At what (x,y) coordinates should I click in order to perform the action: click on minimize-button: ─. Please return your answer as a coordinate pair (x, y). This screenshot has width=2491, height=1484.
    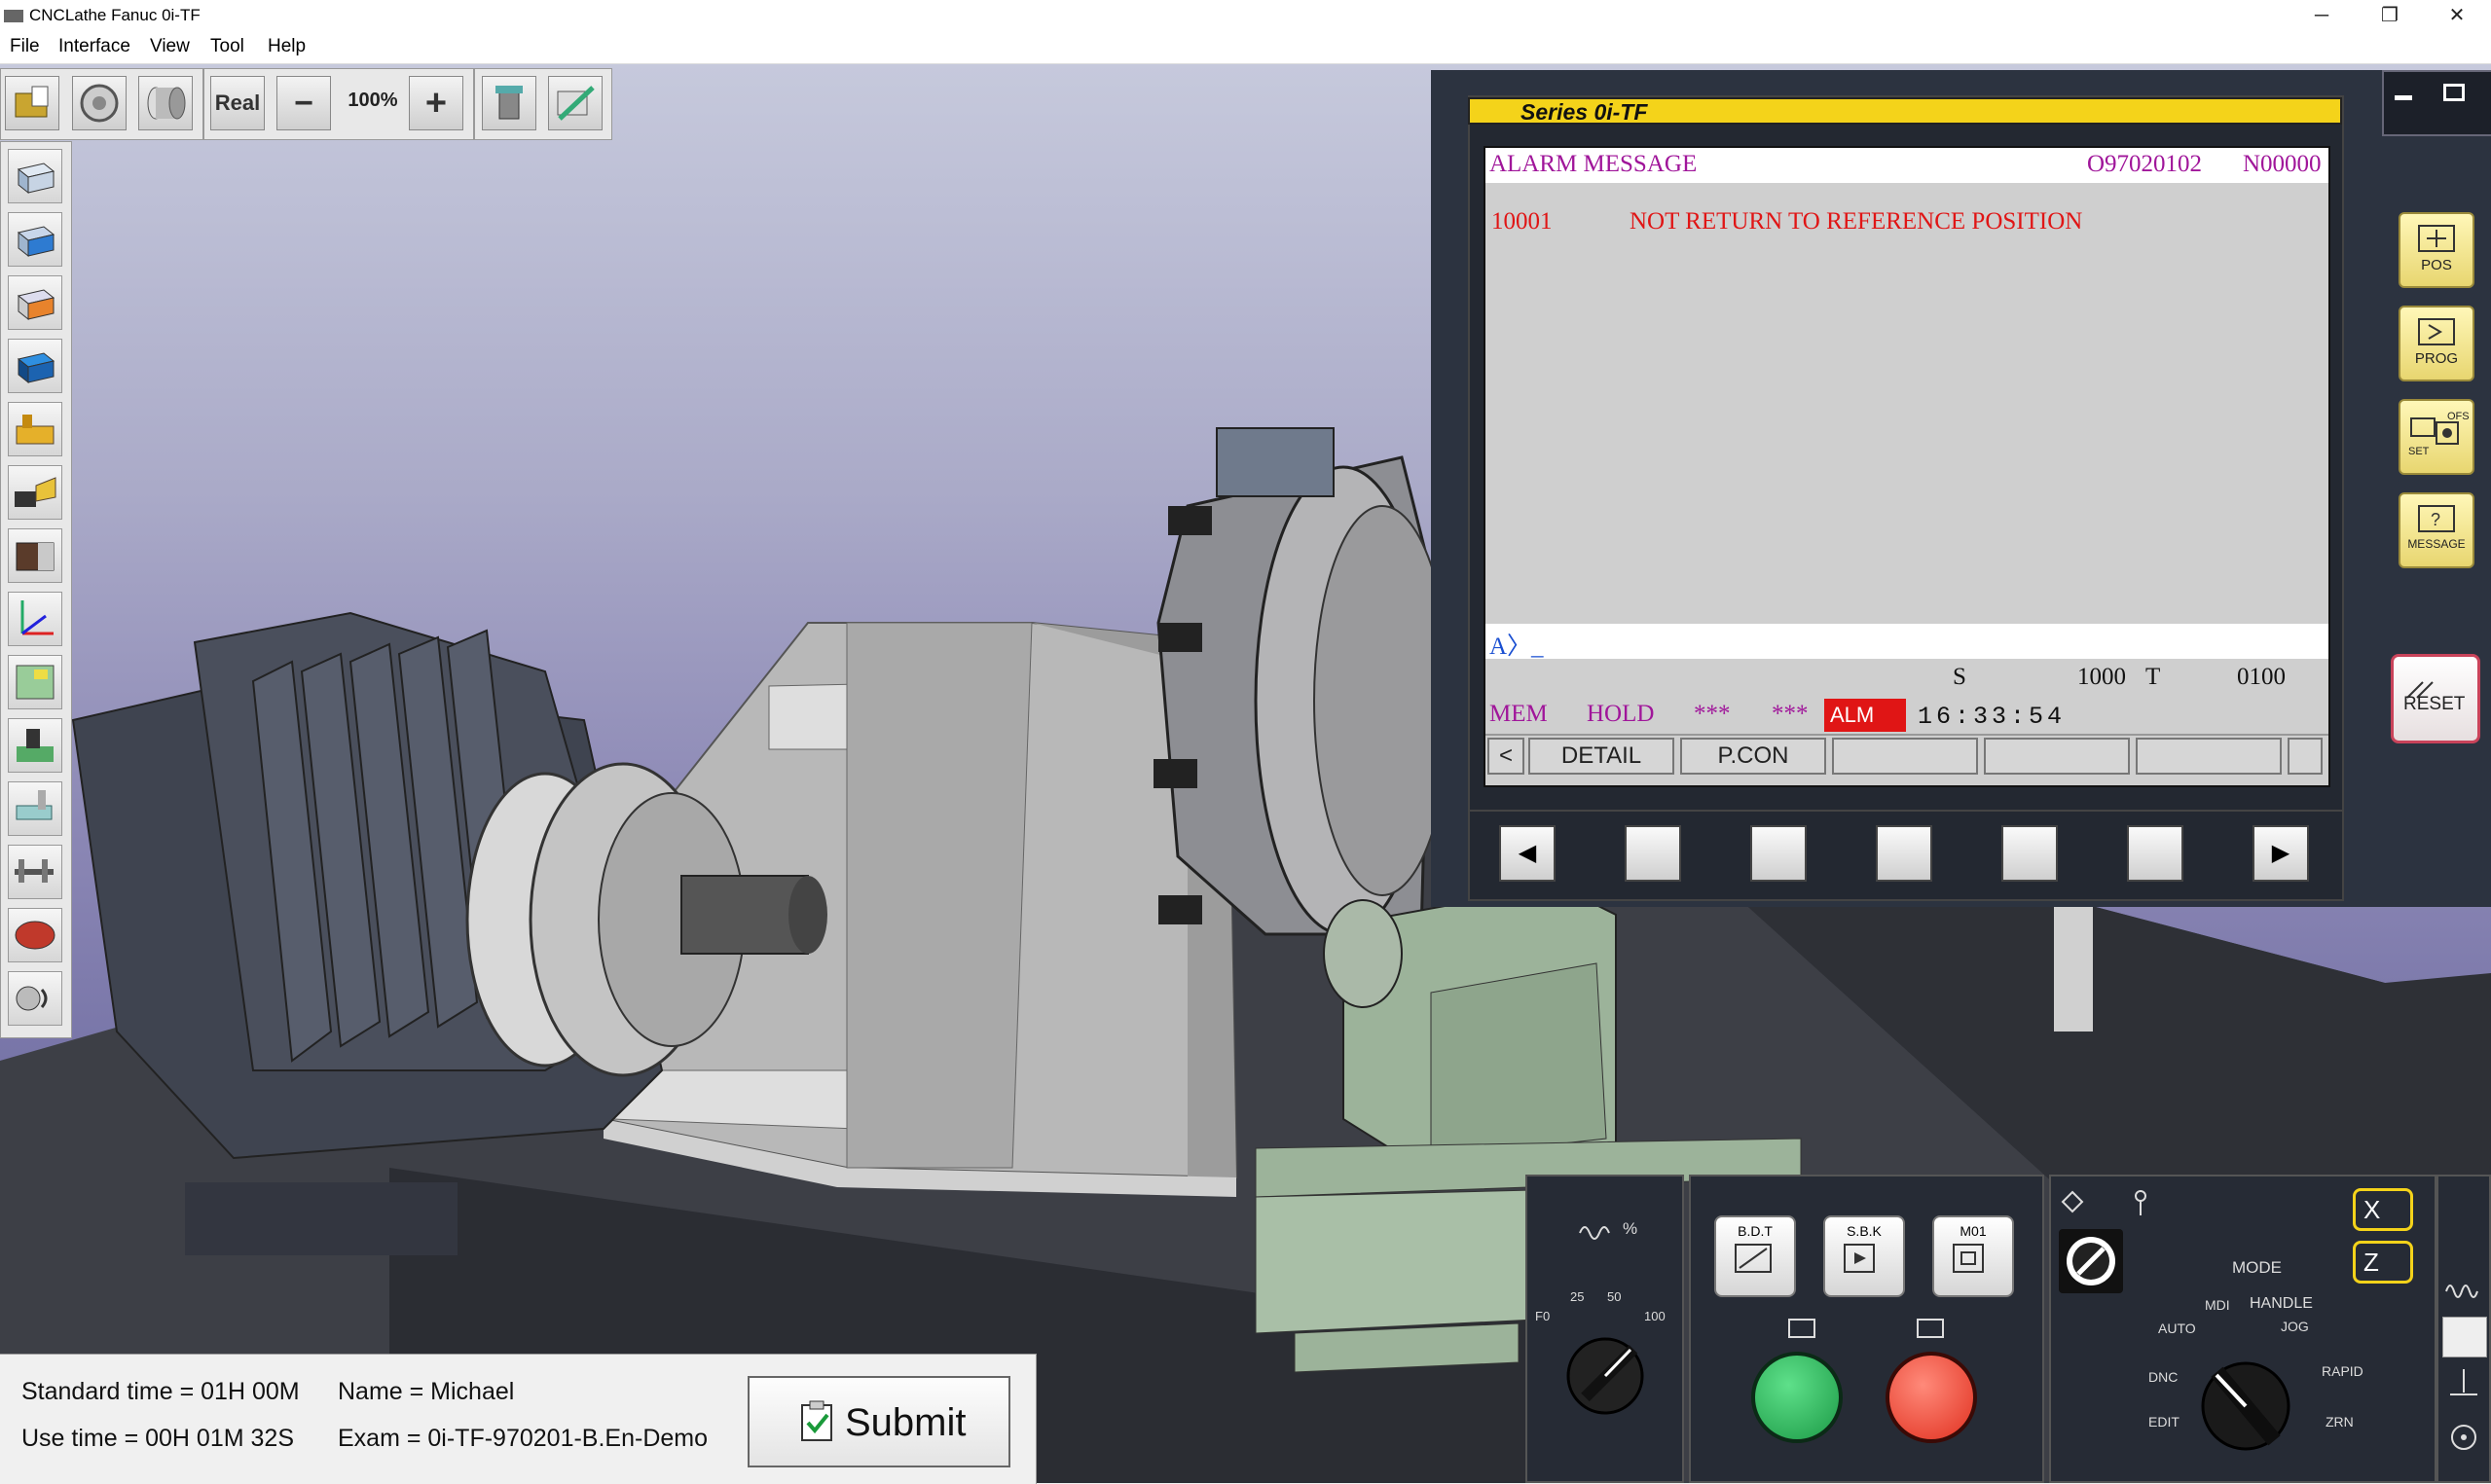
    Looking at the image, I should click on (2322, 16).